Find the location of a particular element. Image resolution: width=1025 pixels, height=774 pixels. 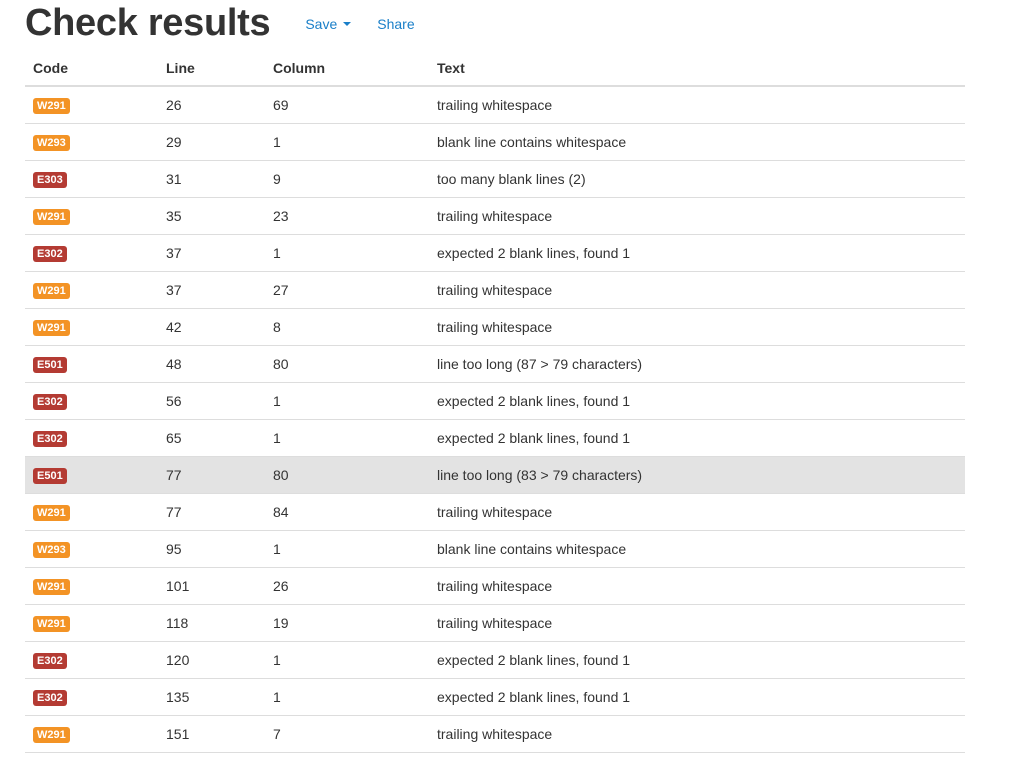

cell-line: 29 is located at coordinates (211, 142).